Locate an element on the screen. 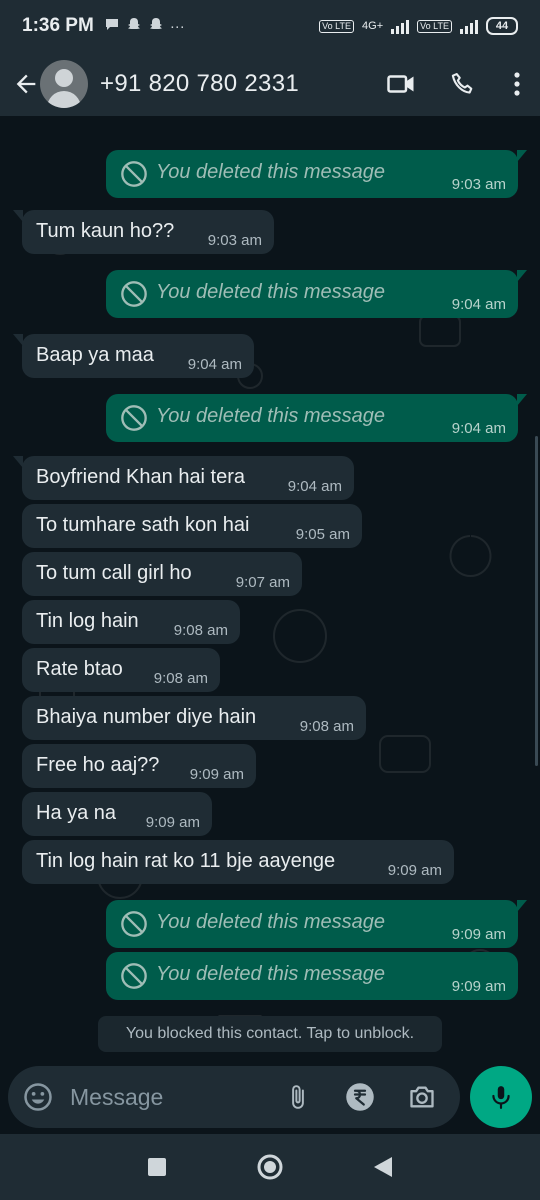 The height and width of the screenshot is (1200, 540). message-text: Bhaiya number diye hain is located at coordinates (146, 717).